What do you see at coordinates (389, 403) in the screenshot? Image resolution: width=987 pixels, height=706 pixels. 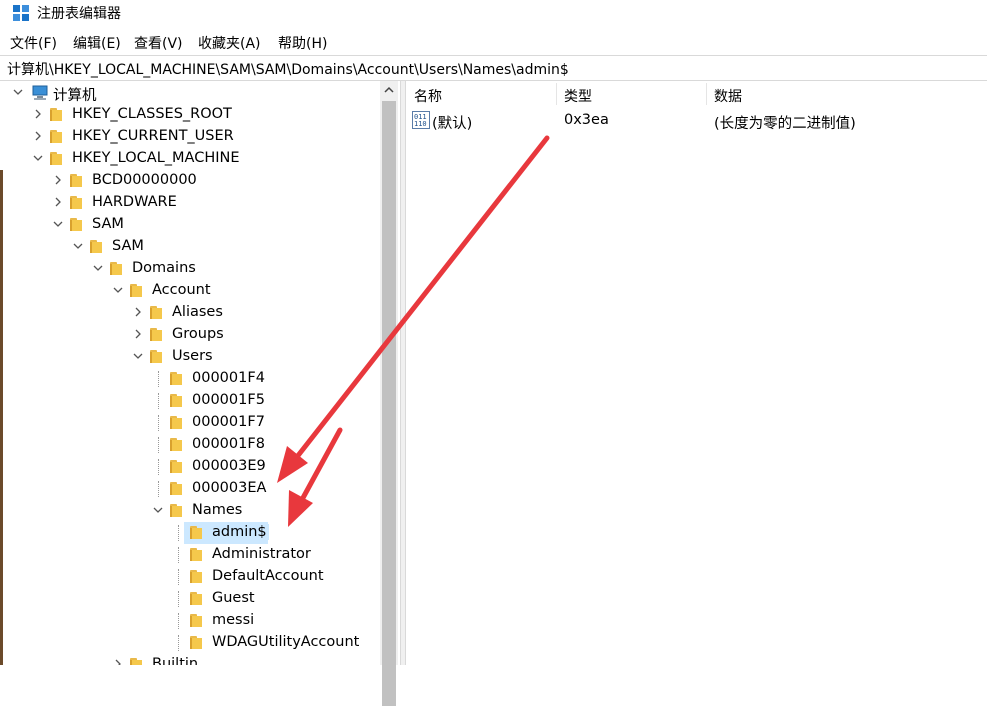 I see `scrollbar-thumb` at bounding box center [389, 403].